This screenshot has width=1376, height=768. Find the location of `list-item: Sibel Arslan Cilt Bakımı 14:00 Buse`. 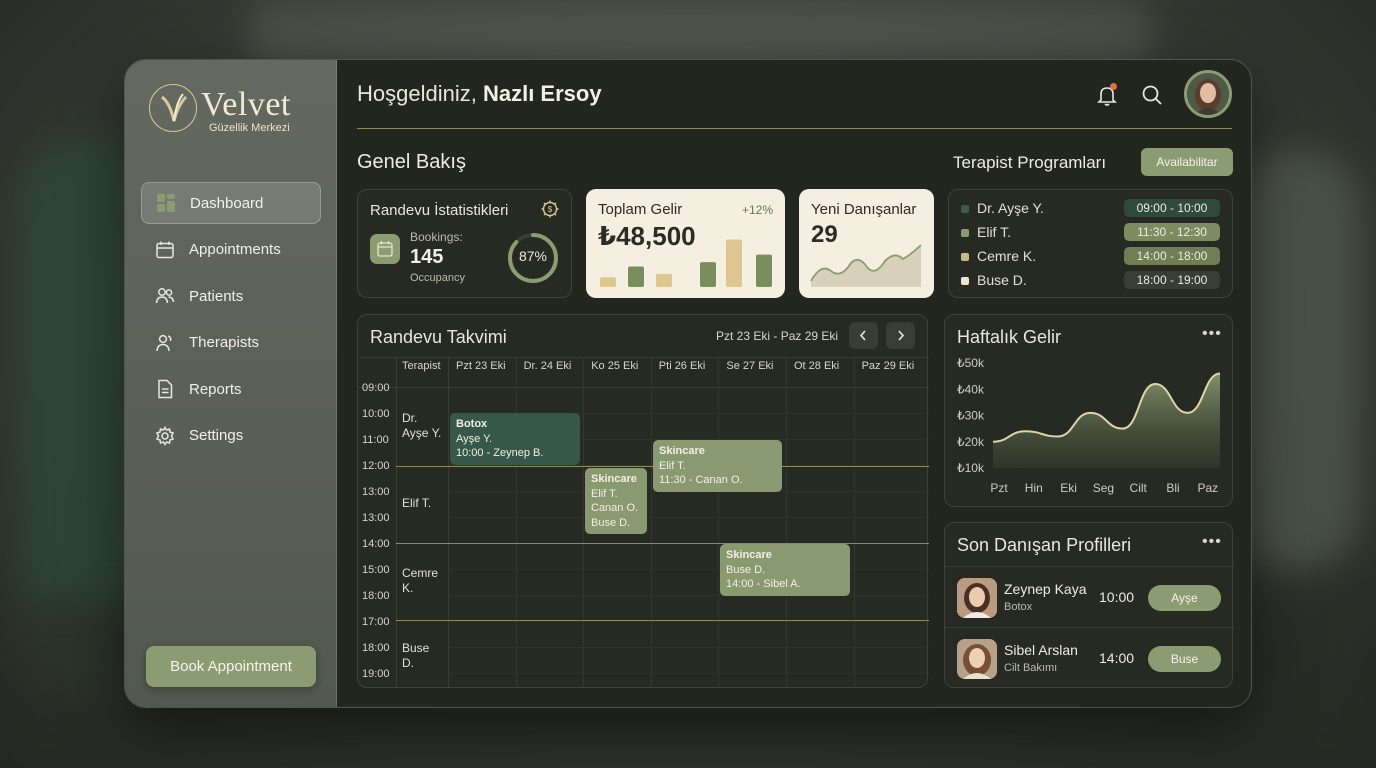

list-item: Sibel Arslan Cilt Bakımı 14:00 Buse is located at coordinates (1089, 659).